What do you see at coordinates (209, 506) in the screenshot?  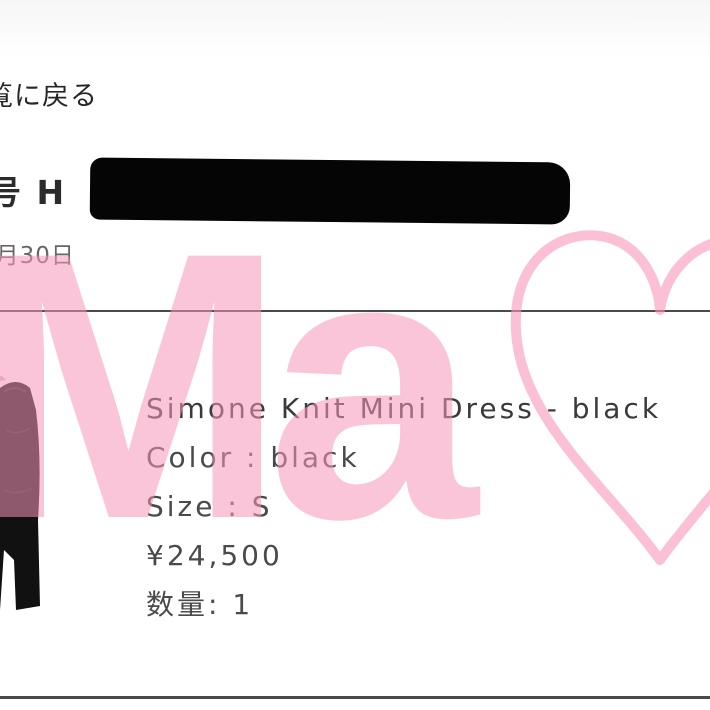 I see `product-size: Size : S` at bounding box center [209, 506].